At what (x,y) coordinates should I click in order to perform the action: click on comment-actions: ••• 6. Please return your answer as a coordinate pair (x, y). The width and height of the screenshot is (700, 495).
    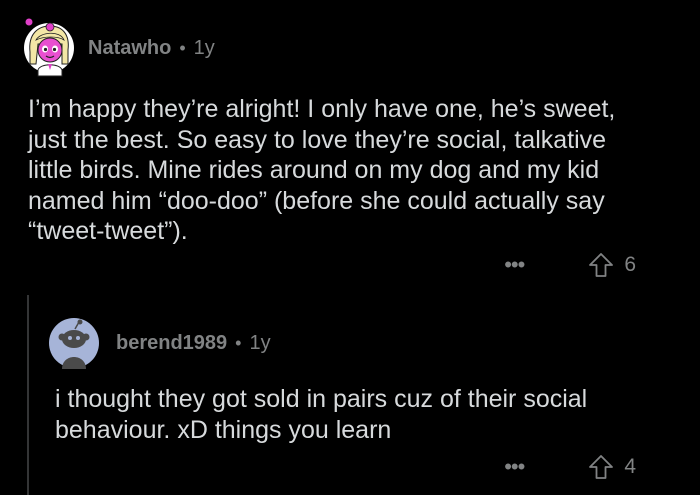
    Looking at the image, I should click on (570, 265).